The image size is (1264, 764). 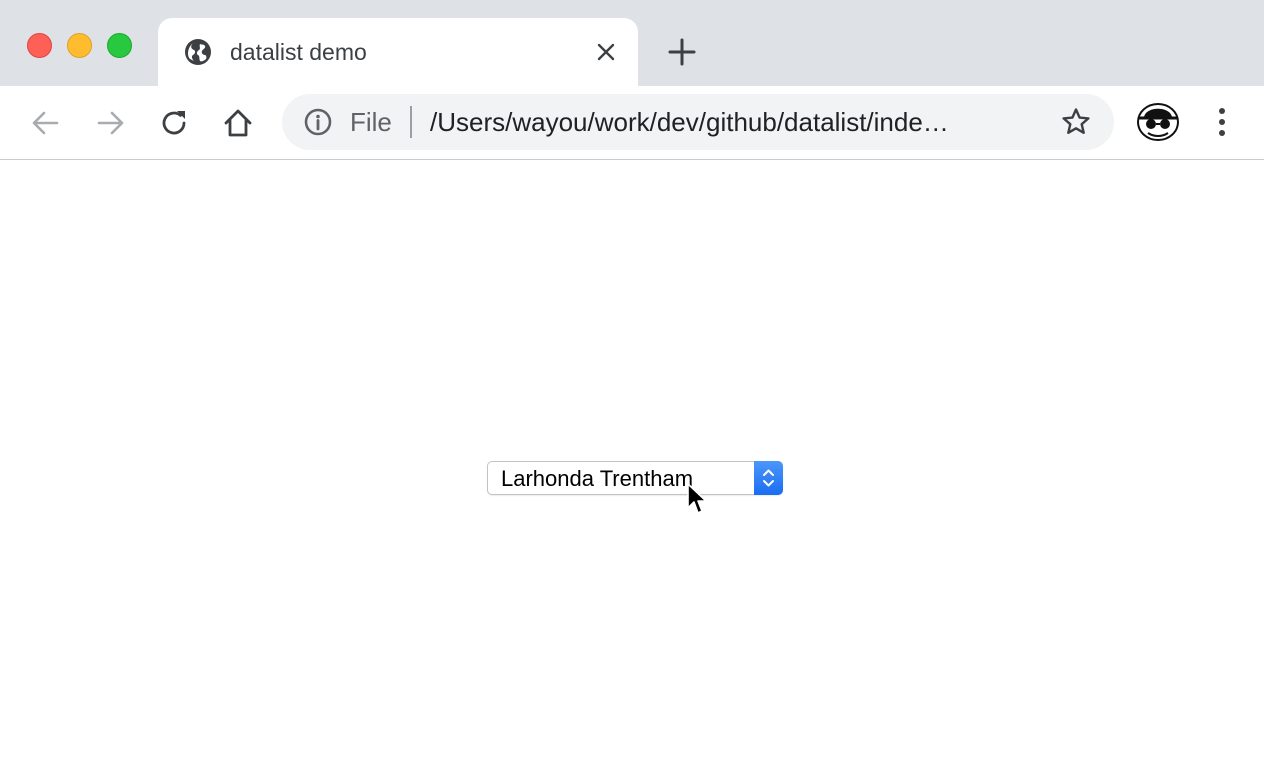 What do you see at coordinates (238, 123) in the screenshot?
I see `home-icon` at bounding box center [238, 123].